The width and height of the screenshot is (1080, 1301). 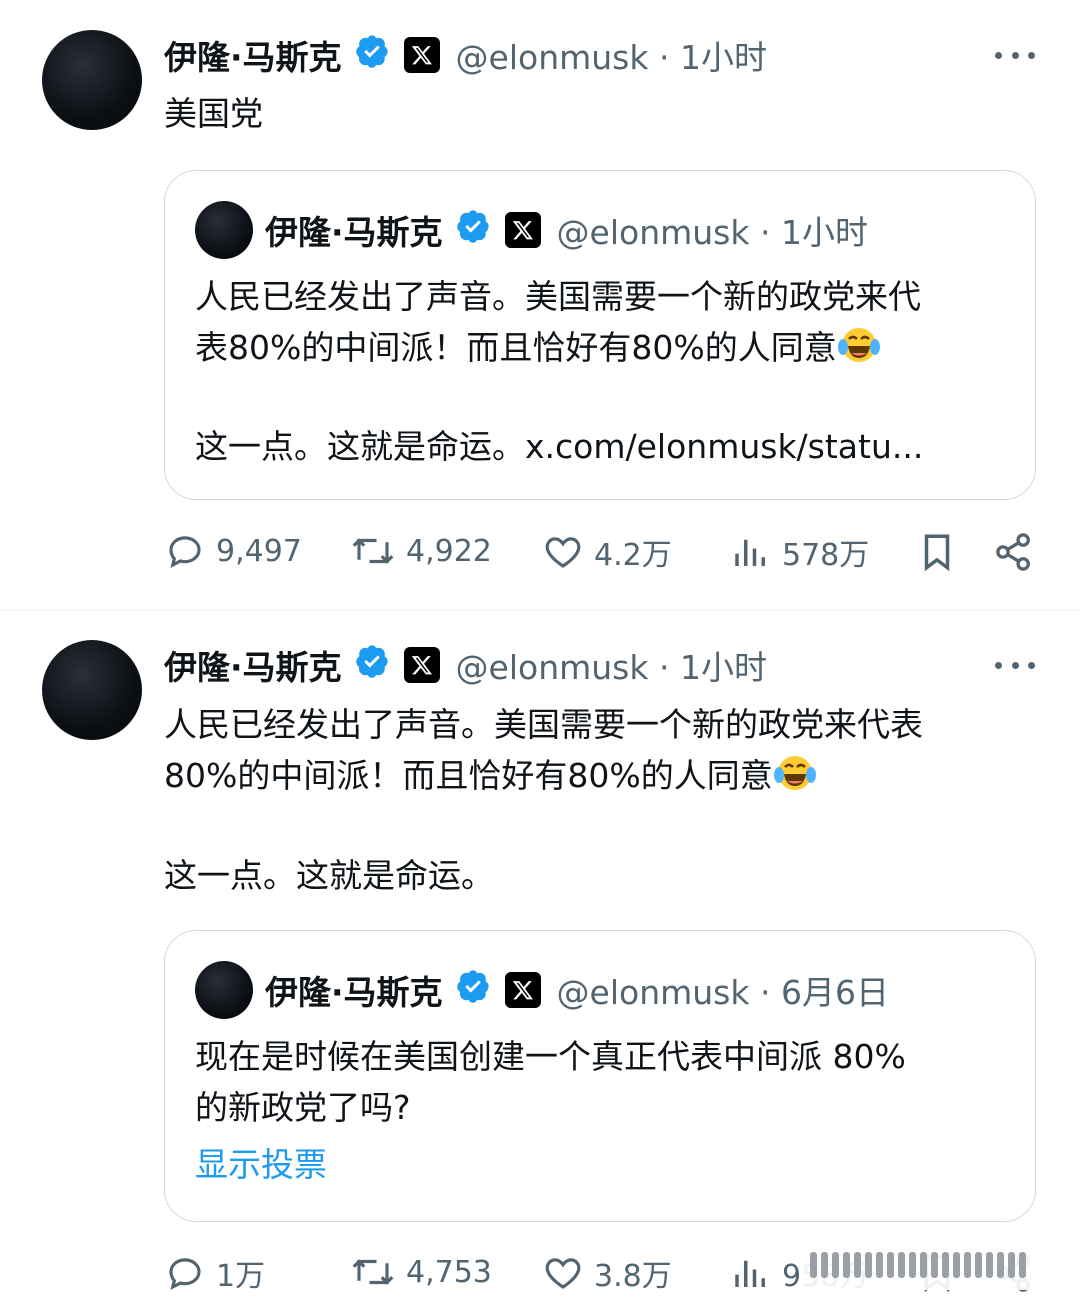 What do you see at coordinates (259, 551) in the screenshot?
I see `reply-count: 9,497` at bounding box center [259, 551].